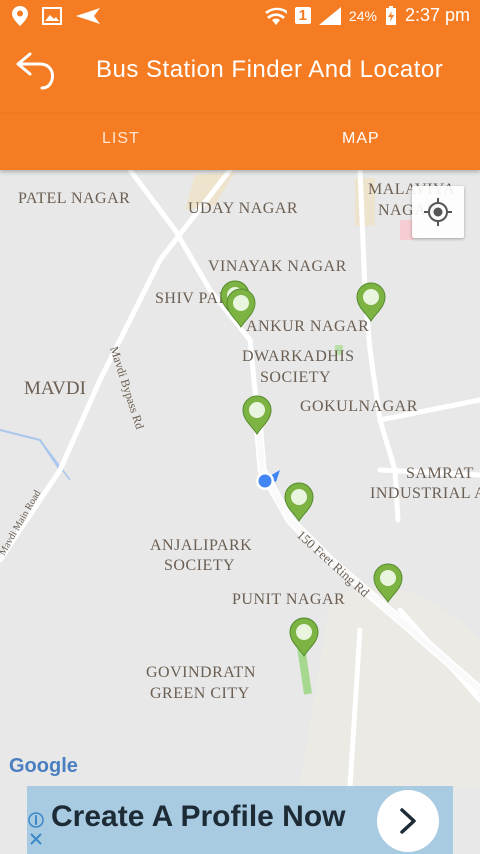 The image size is (480, 854). Describe the element at coordinates (198, 816) in the screenshot. I see `ad-headline: Create A Profile Now` at that location.